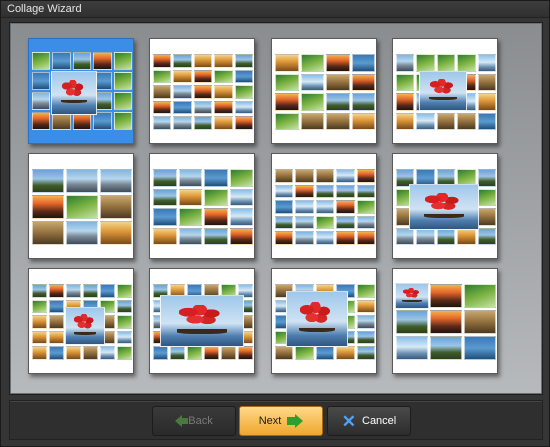 Image resolution: width=550 pixels, height=447 pixels. I want to click on next-button-label: Next, so click(270, 421).